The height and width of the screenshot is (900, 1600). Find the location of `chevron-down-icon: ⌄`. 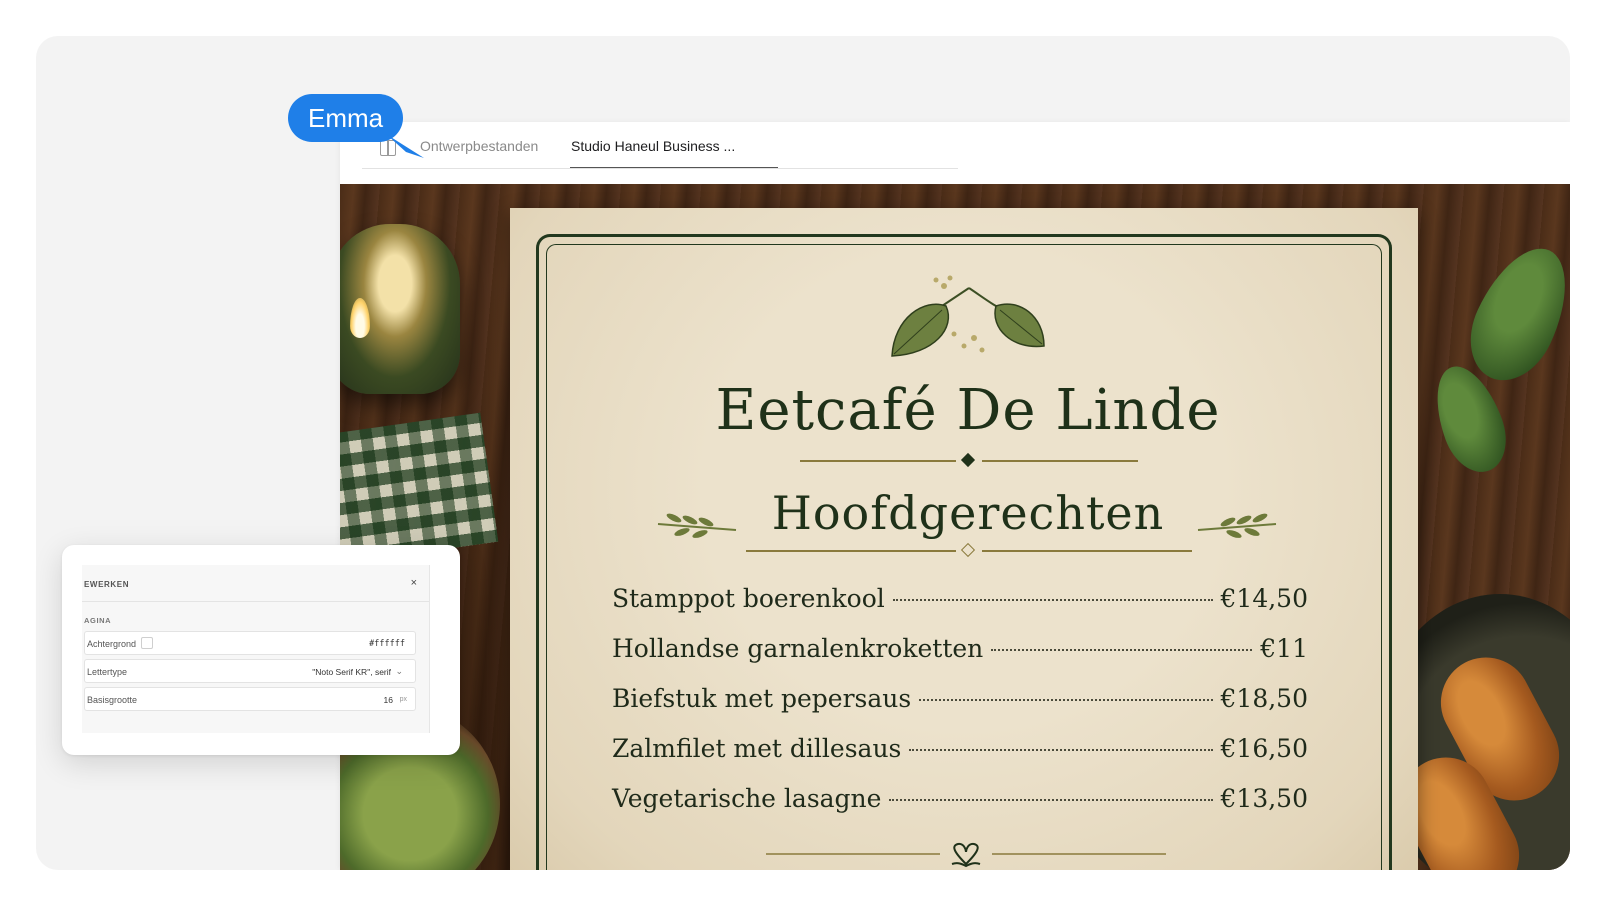

chevron-down-icon: ⌄ is located at coordinates (399, 671).